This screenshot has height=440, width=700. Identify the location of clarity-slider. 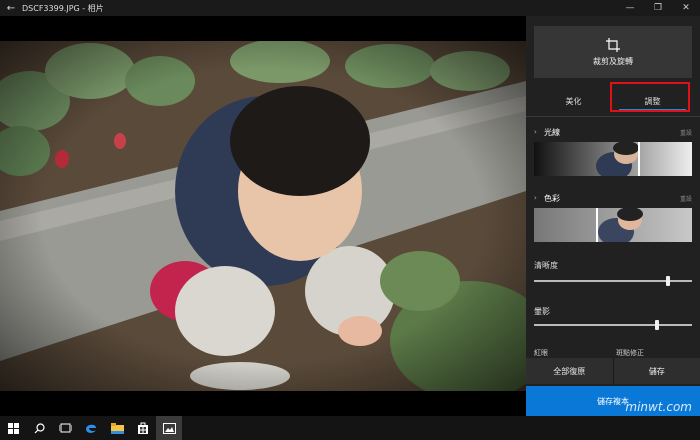
(613, 281).